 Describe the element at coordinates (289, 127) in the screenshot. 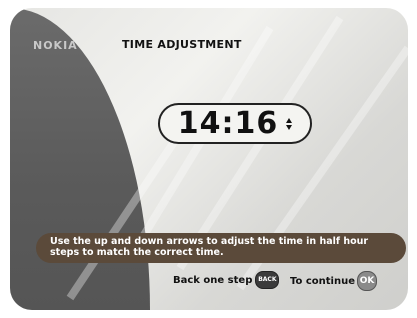

I see `arrow-down-icon` at that location.